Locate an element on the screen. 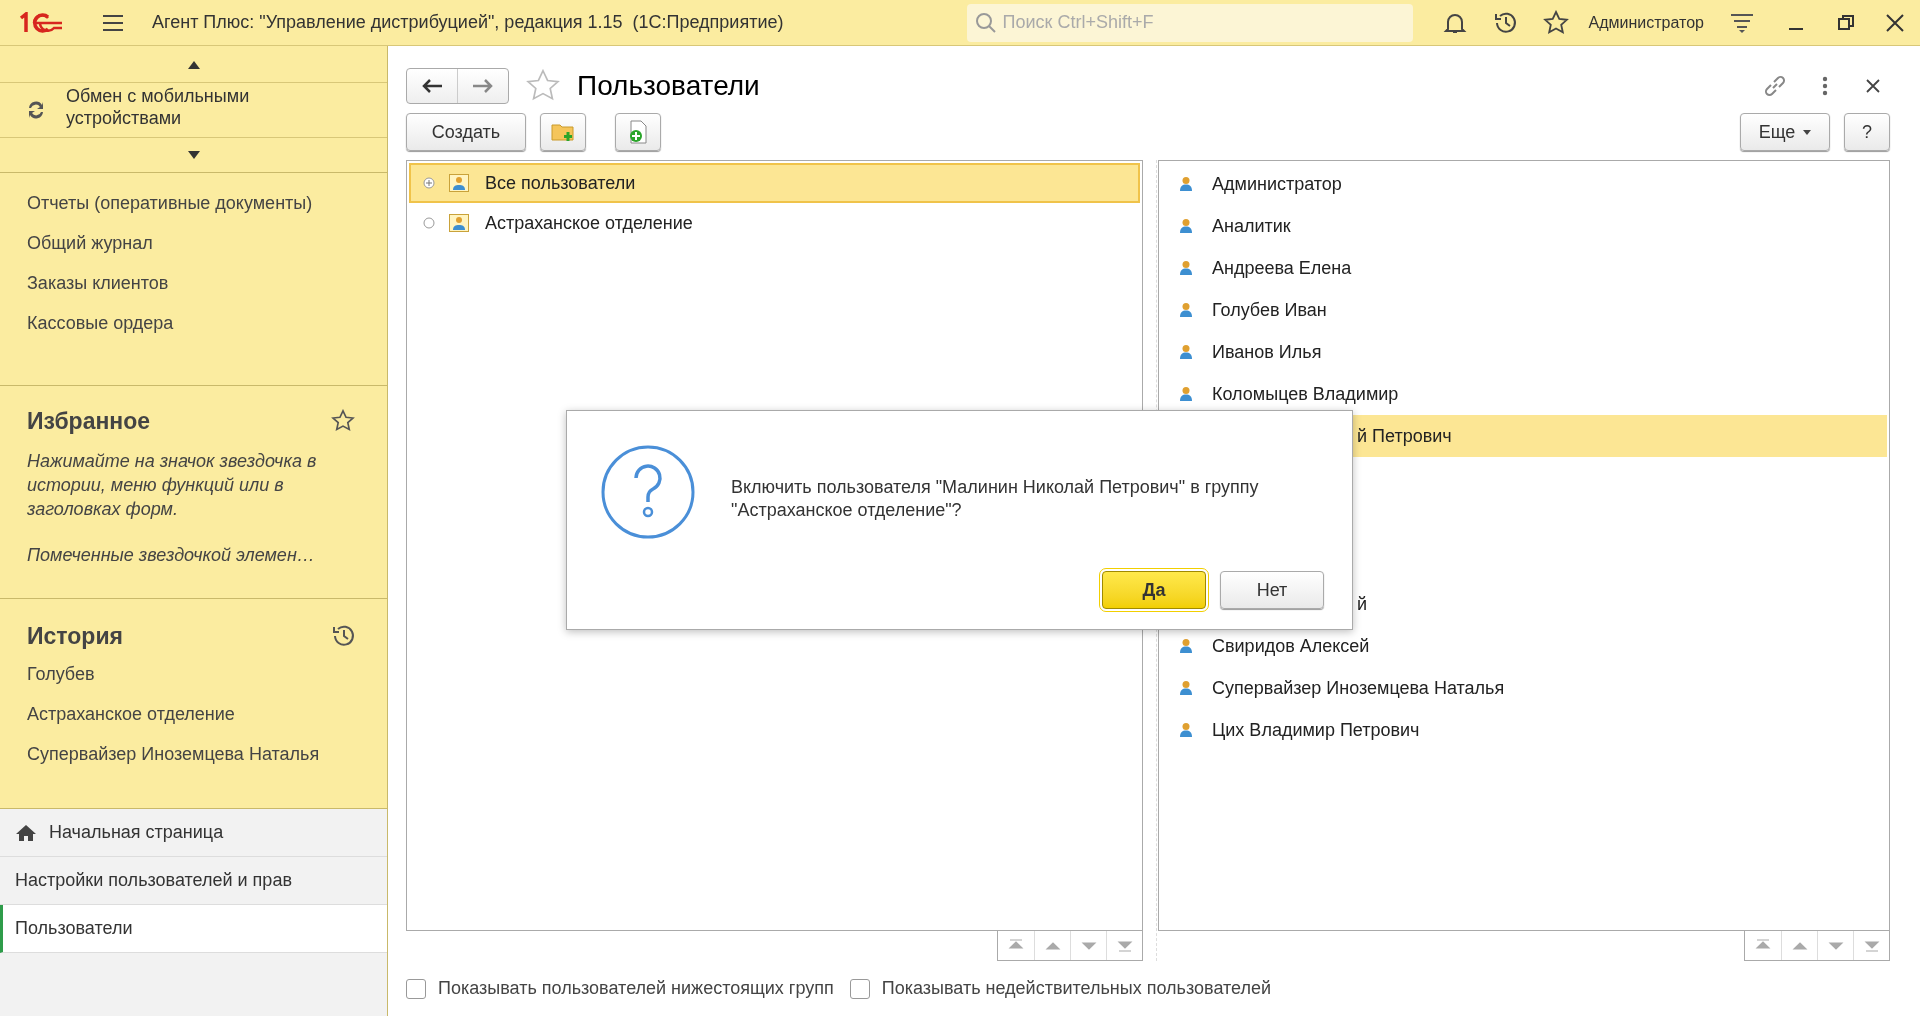 This screenshot has width=1920, height=1016. checkbox-label: Показывать недействительных пользователей is located at coordinates (1076, 988).